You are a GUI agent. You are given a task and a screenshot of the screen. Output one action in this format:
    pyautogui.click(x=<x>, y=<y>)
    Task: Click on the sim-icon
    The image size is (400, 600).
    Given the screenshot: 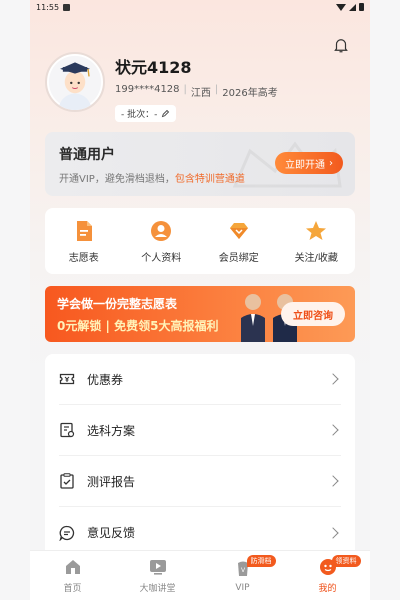 What is the action you would take?
    pyautogui.click(x=67, y=7)
    